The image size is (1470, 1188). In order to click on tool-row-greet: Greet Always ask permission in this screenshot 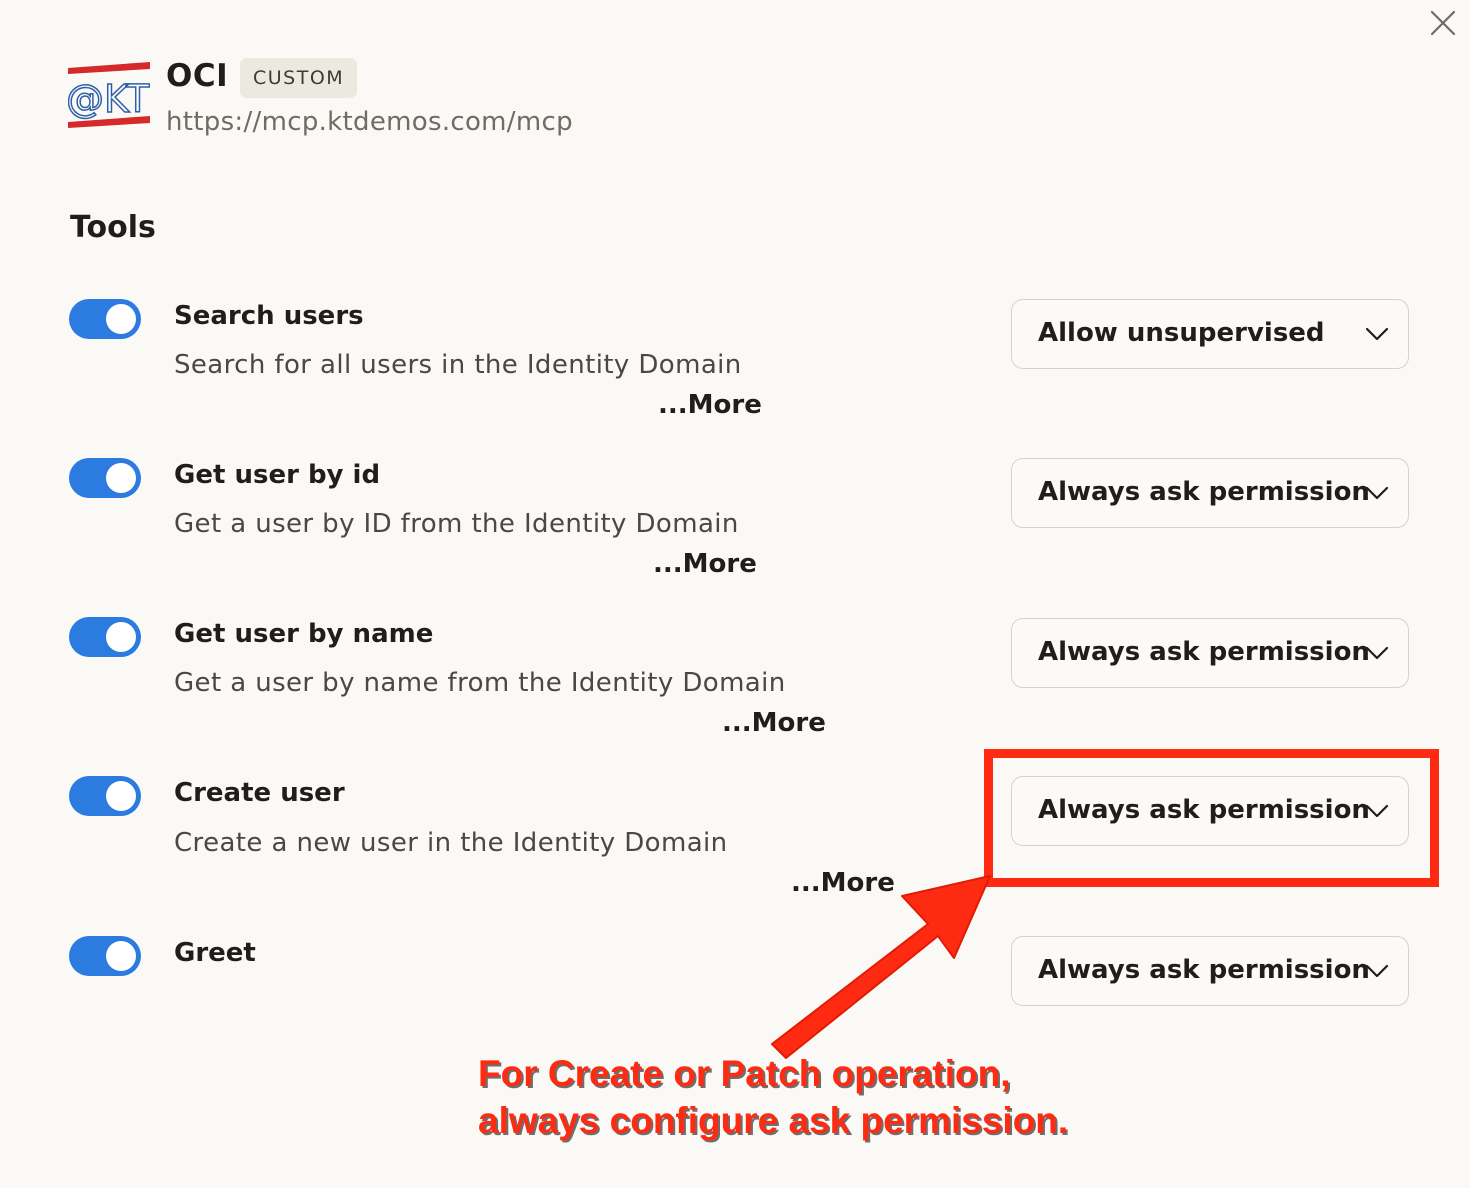, I will do `click(735, 976)`.